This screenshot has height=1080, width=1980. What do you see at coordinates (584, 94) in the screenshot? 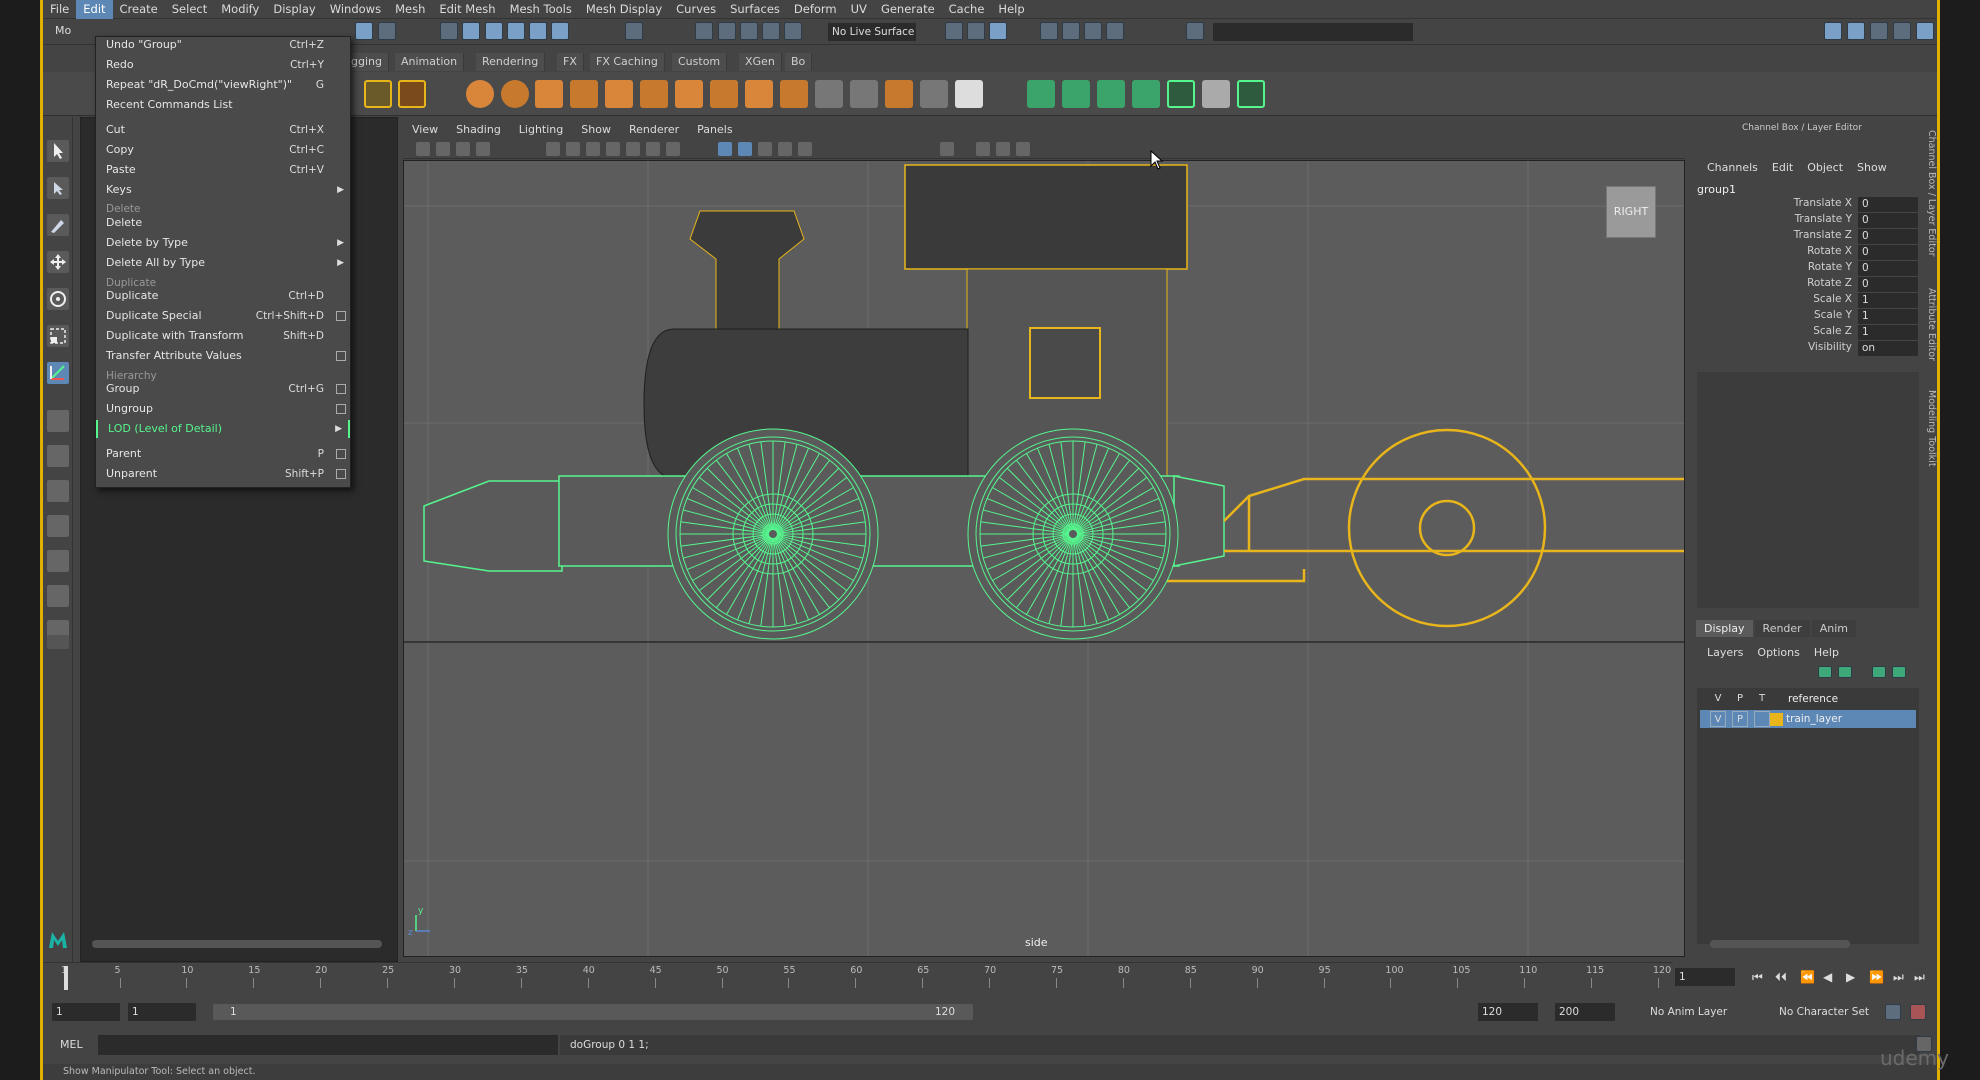
I see `poly-plane-icon` at bounding box center [584, 94].